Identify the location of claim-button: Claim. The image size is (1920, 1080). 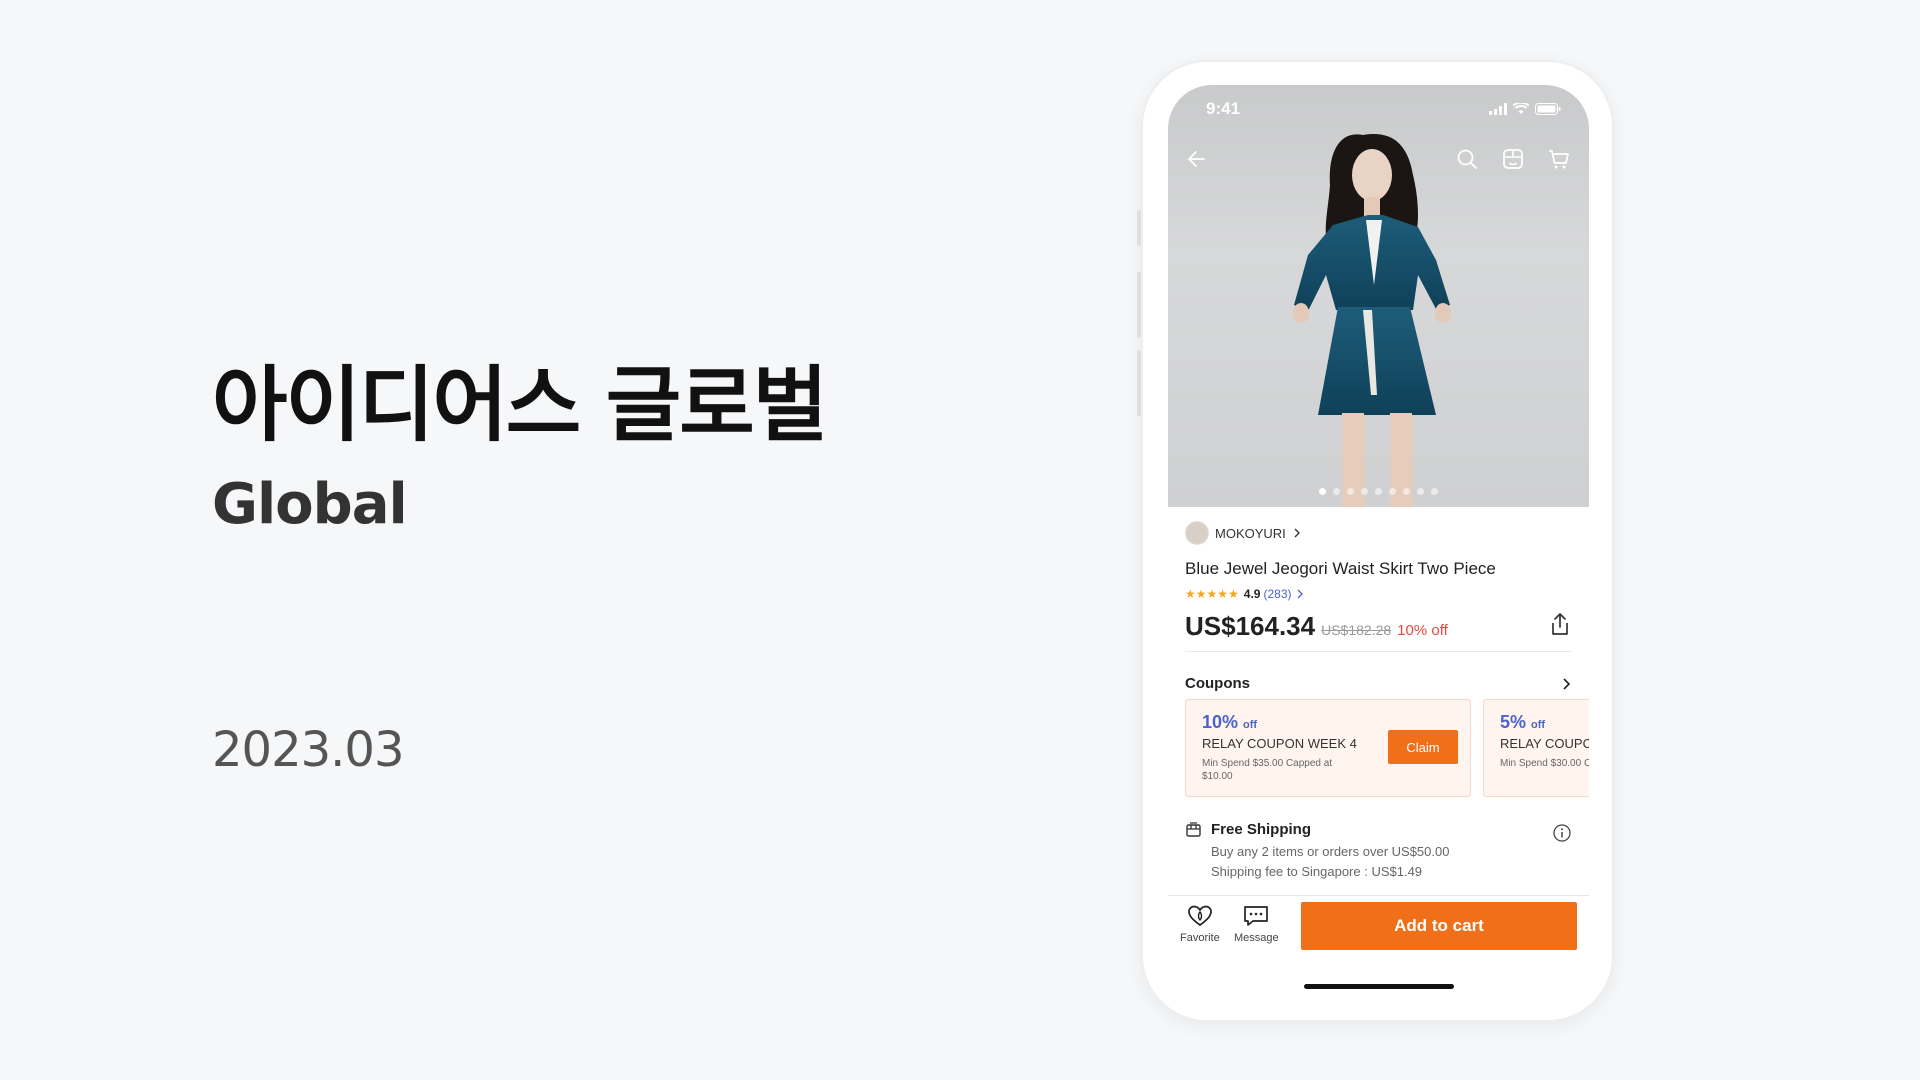
(1423, 747).